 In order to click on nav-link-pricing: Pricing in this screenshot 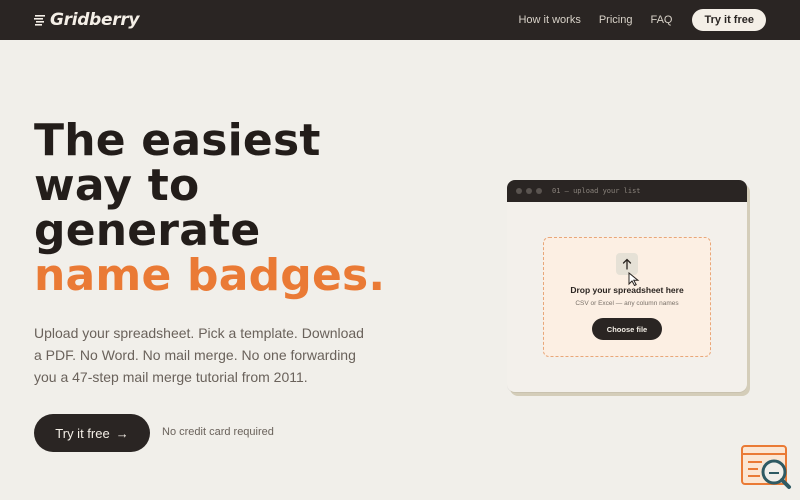, I will do `click(616, 20)`.